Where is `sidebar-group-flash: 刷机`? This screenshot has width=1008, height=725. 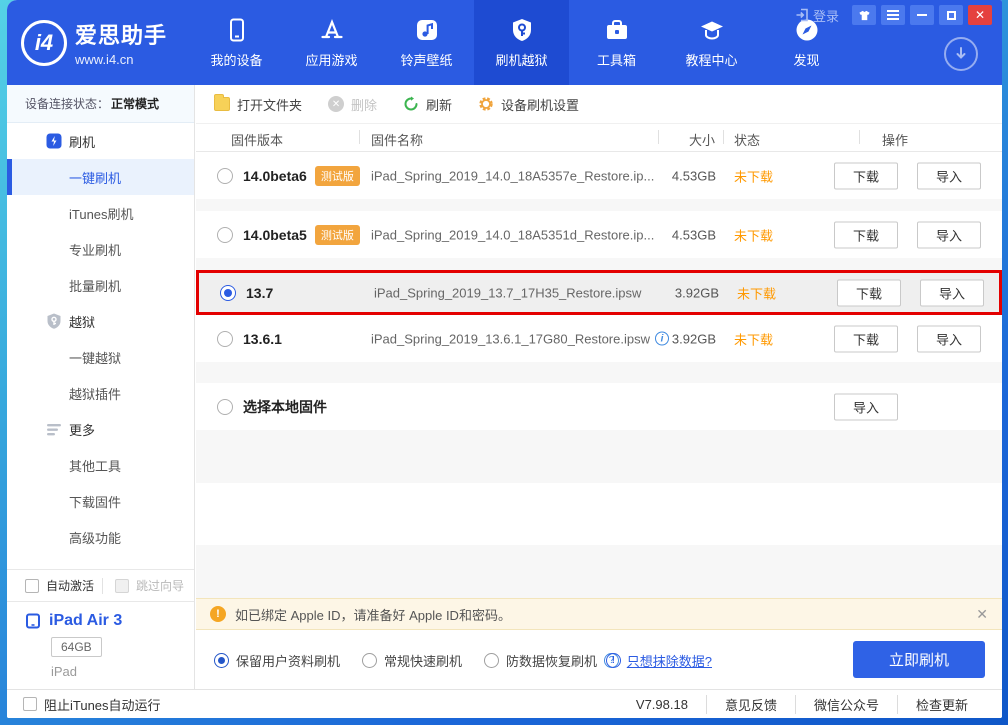 sidebar-group-flash: 刷机 is located at coordinates (100, 141).